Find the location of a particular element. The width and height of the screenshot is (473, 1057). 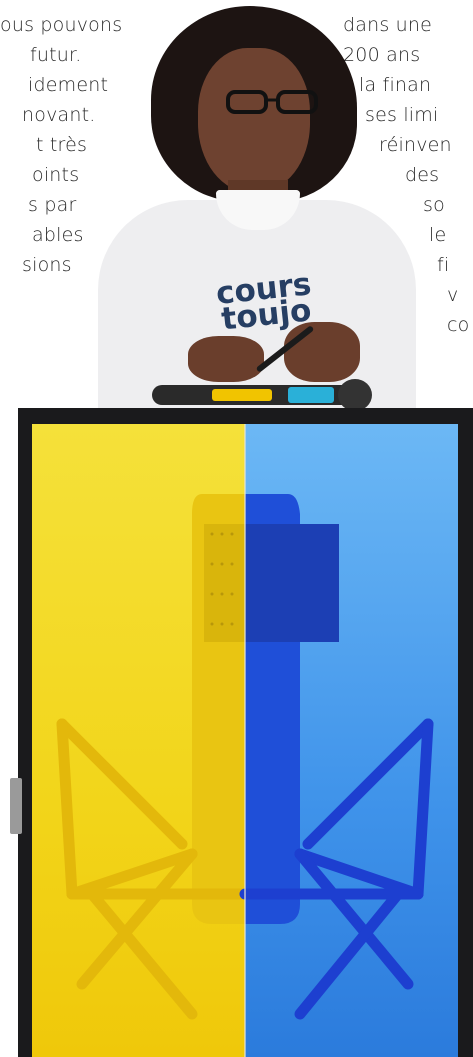

mic-blue-band is located at coordinates (311, 395).